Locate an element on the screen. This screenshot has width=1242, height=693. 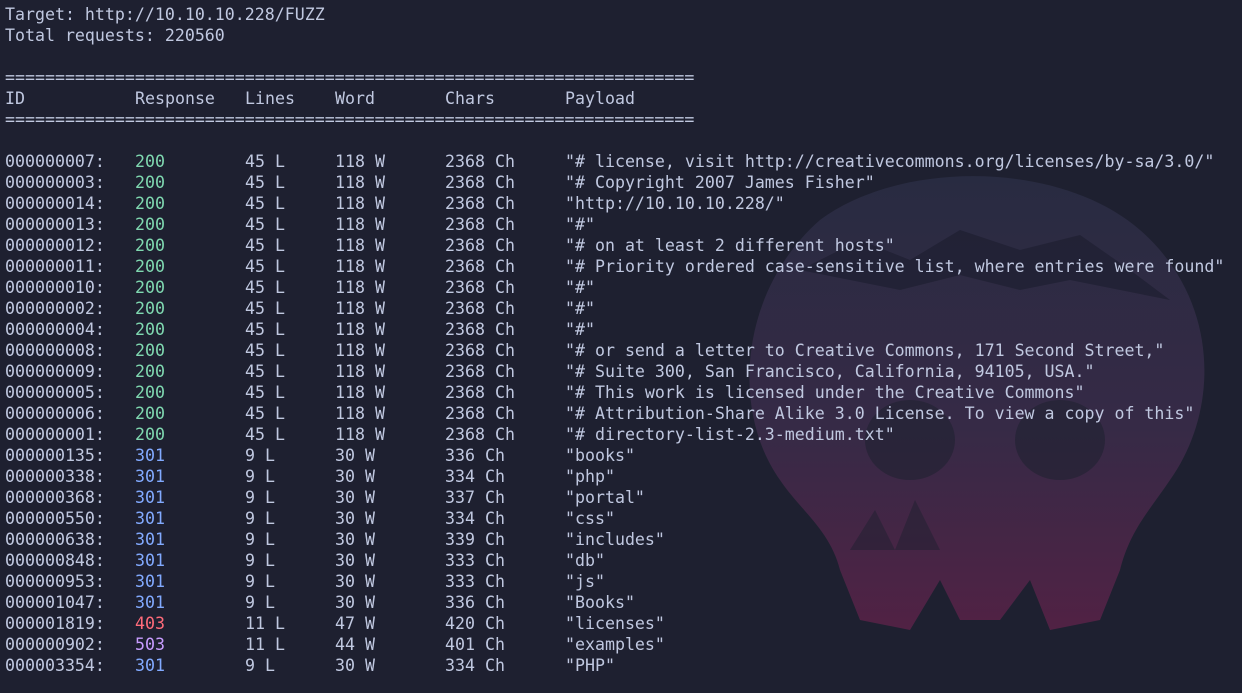
result-id: 000000011: is located at coordinates (55, 266).